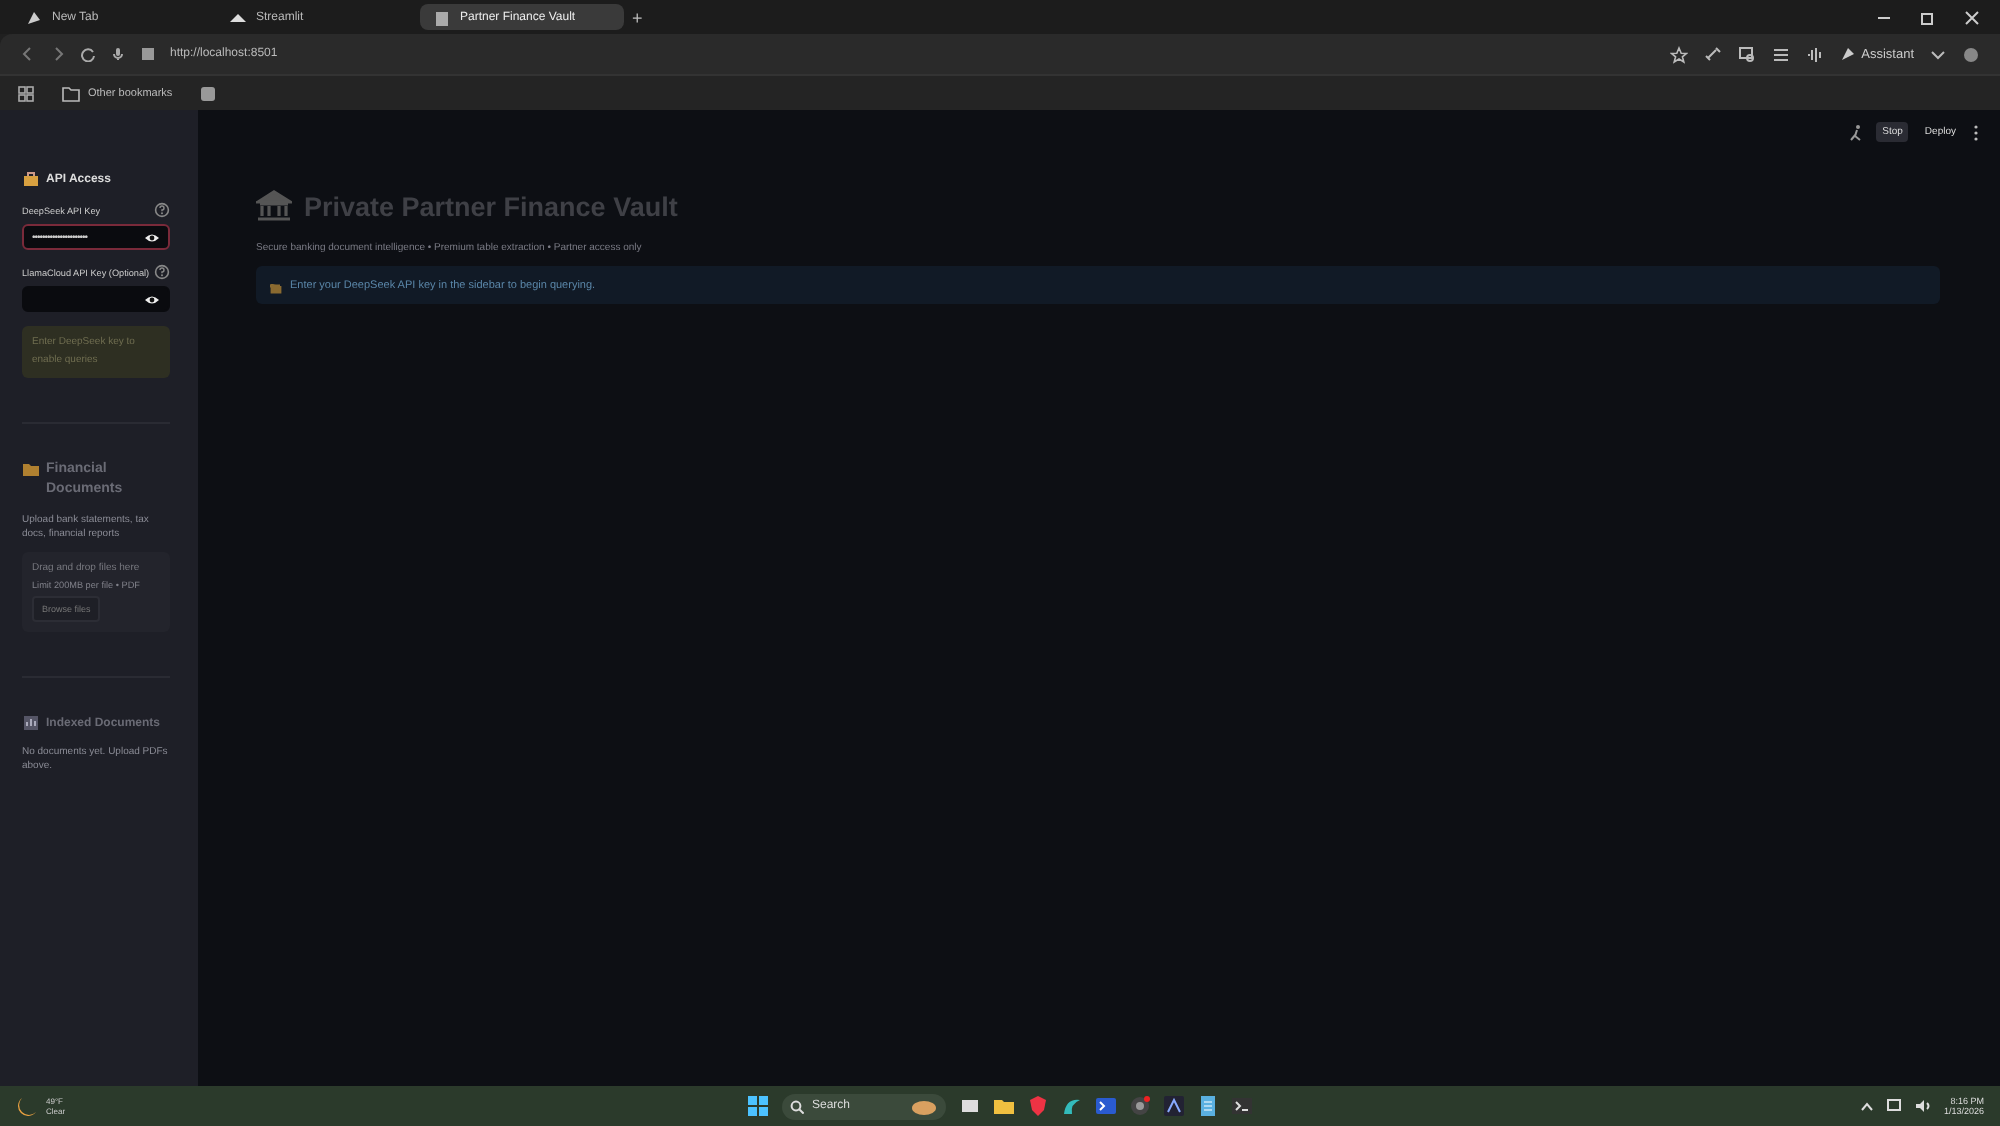  What do you see at coordinates (1242, 1106) in the screenshot?
I see `console-icon` at bounding box center [1242, 1106].